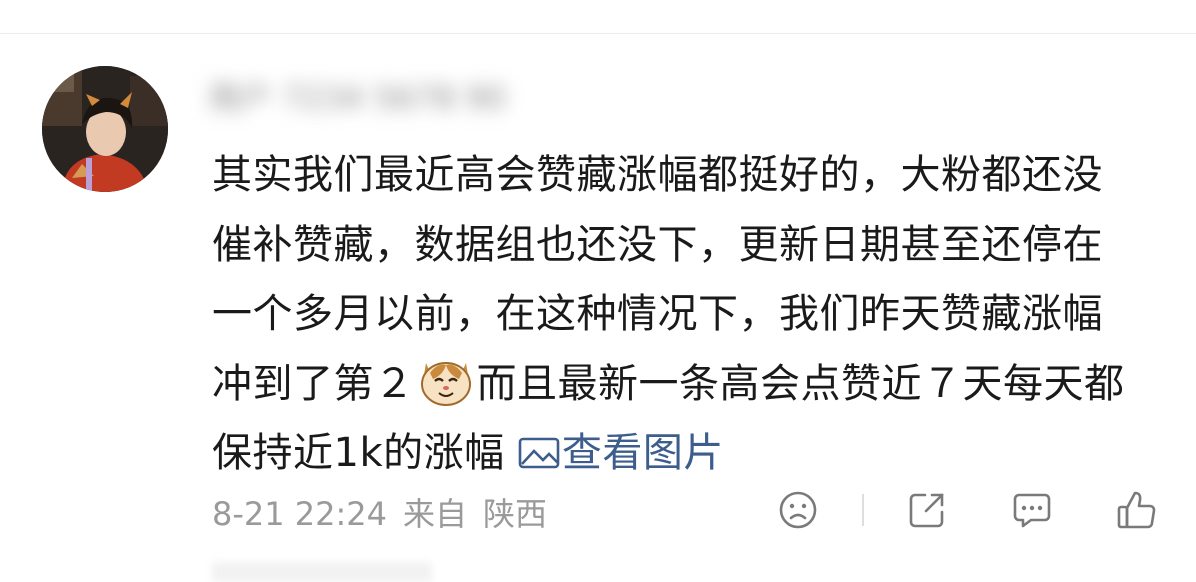 Image resolution: width=1196 pixels, height=582 pixels. I want to click on source-prefix: 来自, so click(435, 514).